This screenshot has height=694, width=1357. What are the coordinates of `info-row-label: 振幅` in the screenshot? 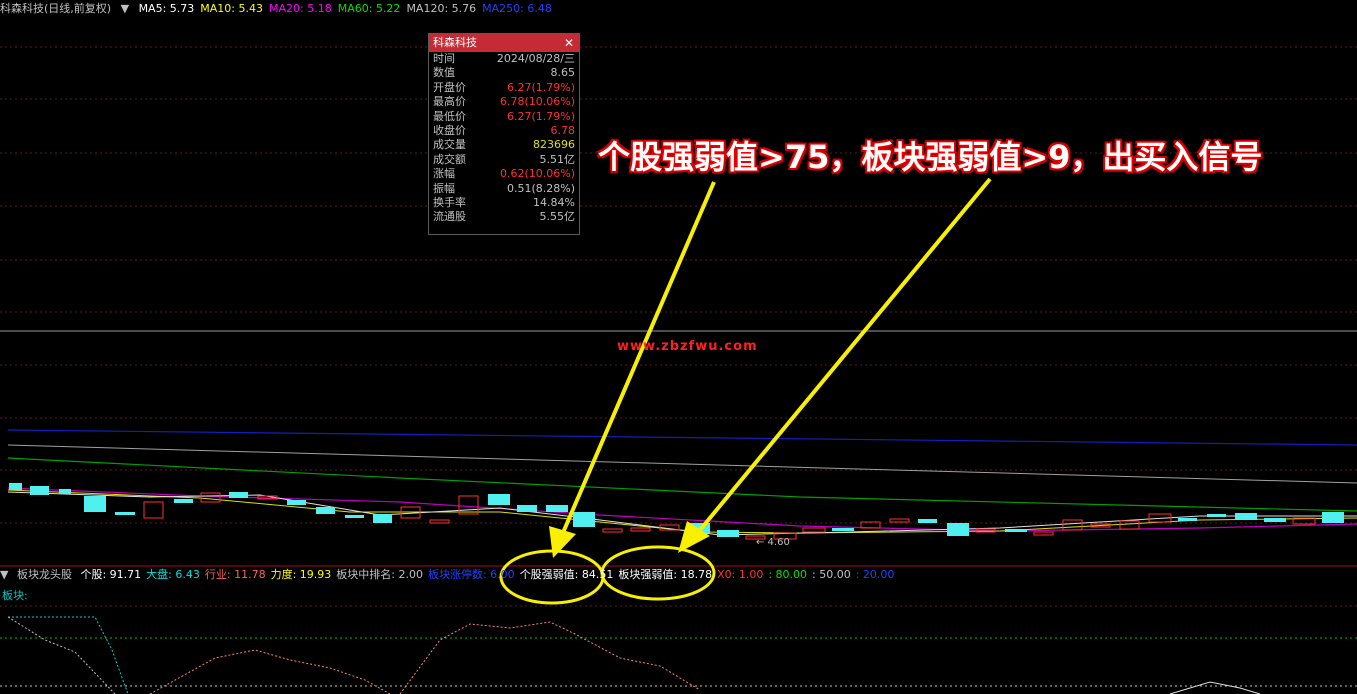 It's located at (444, 188).